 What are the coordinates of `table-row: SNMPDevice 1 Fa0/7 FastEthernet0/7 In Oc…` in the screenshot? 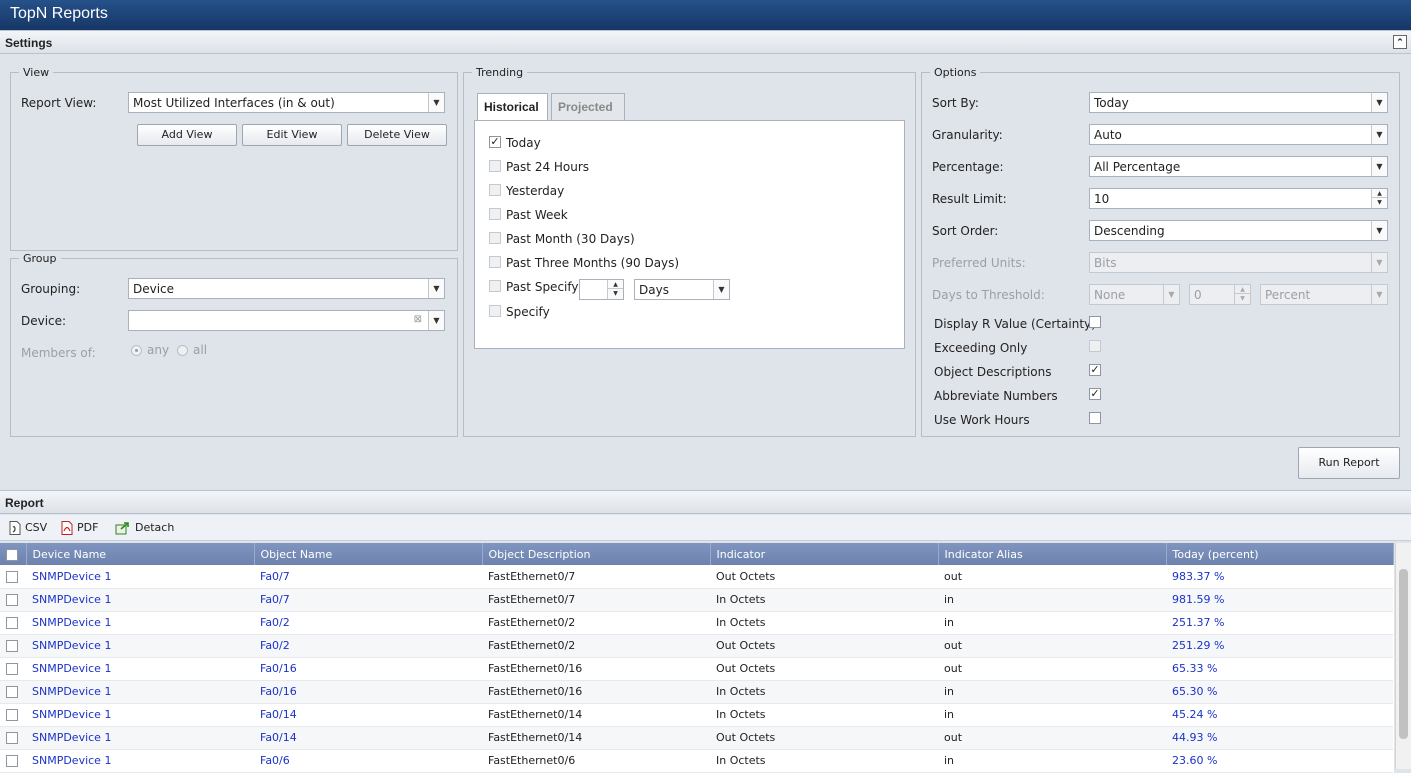 It's located at (696, 600).